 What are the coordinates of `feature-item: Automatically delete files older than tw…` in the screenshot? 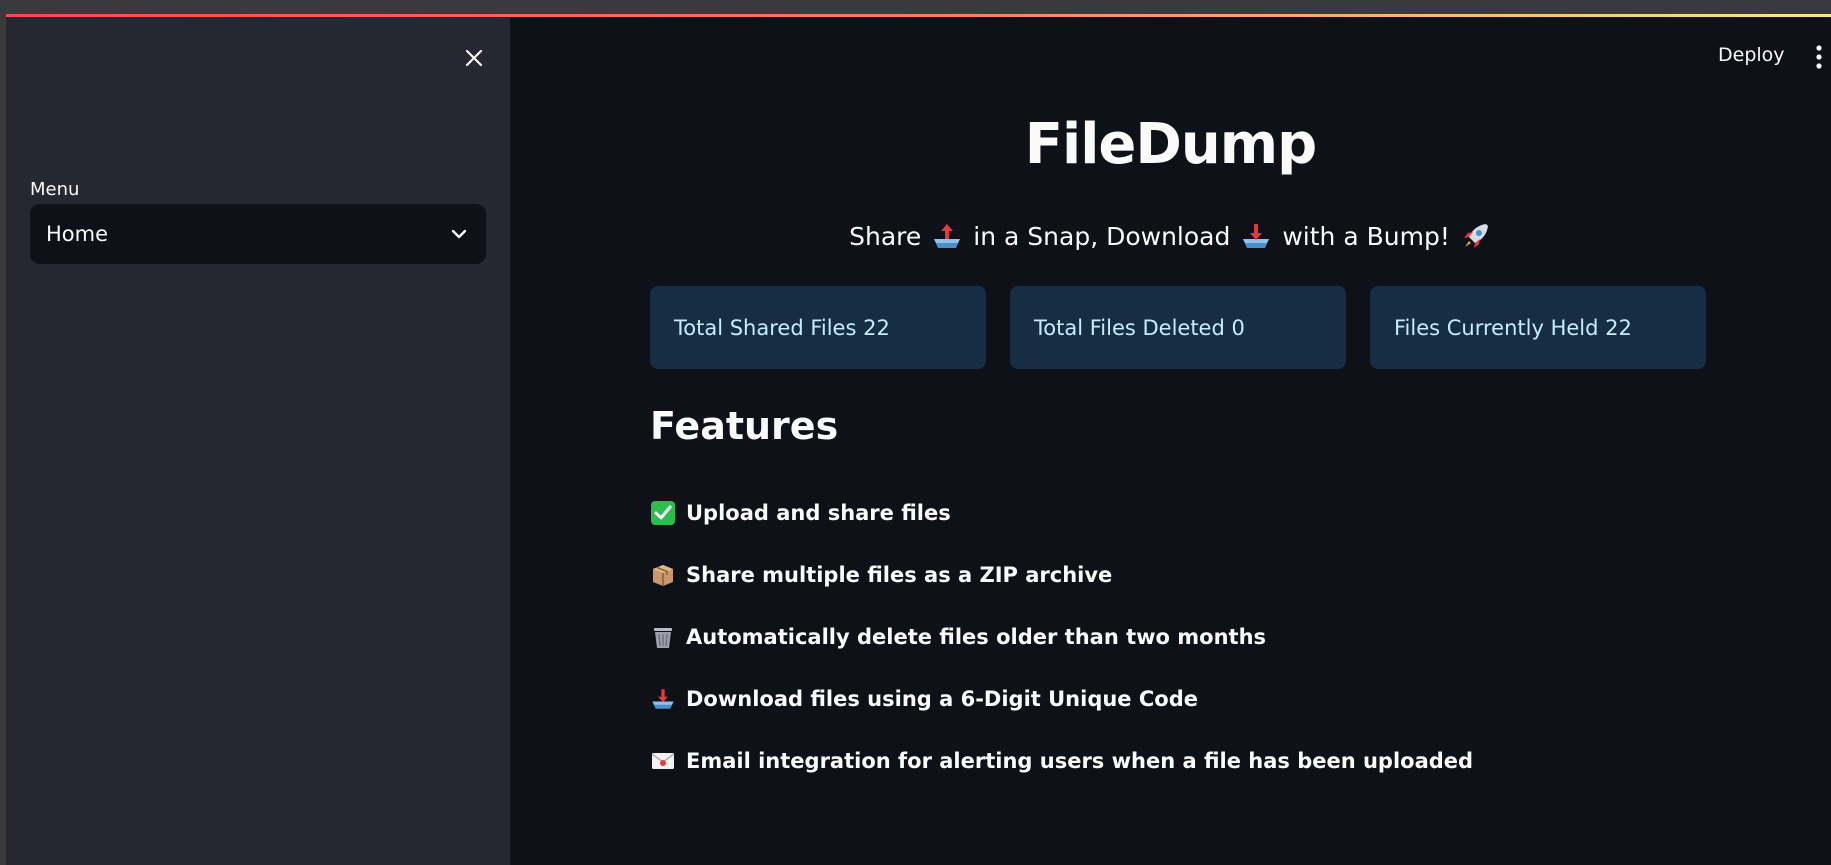 It's located at (1061, 637).